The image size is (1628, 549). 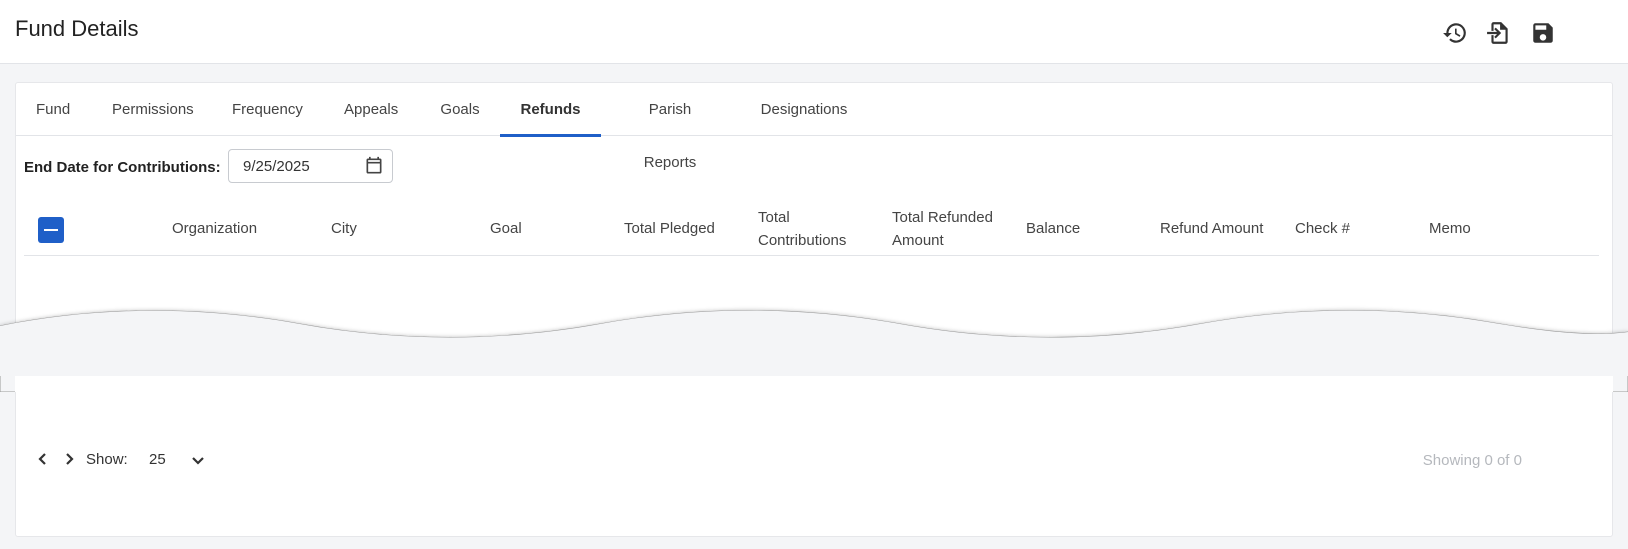 What do you see at coordinates (401, 228) in the screenshot?
I see `column-header-city: City` at bounding box center [401, 228].